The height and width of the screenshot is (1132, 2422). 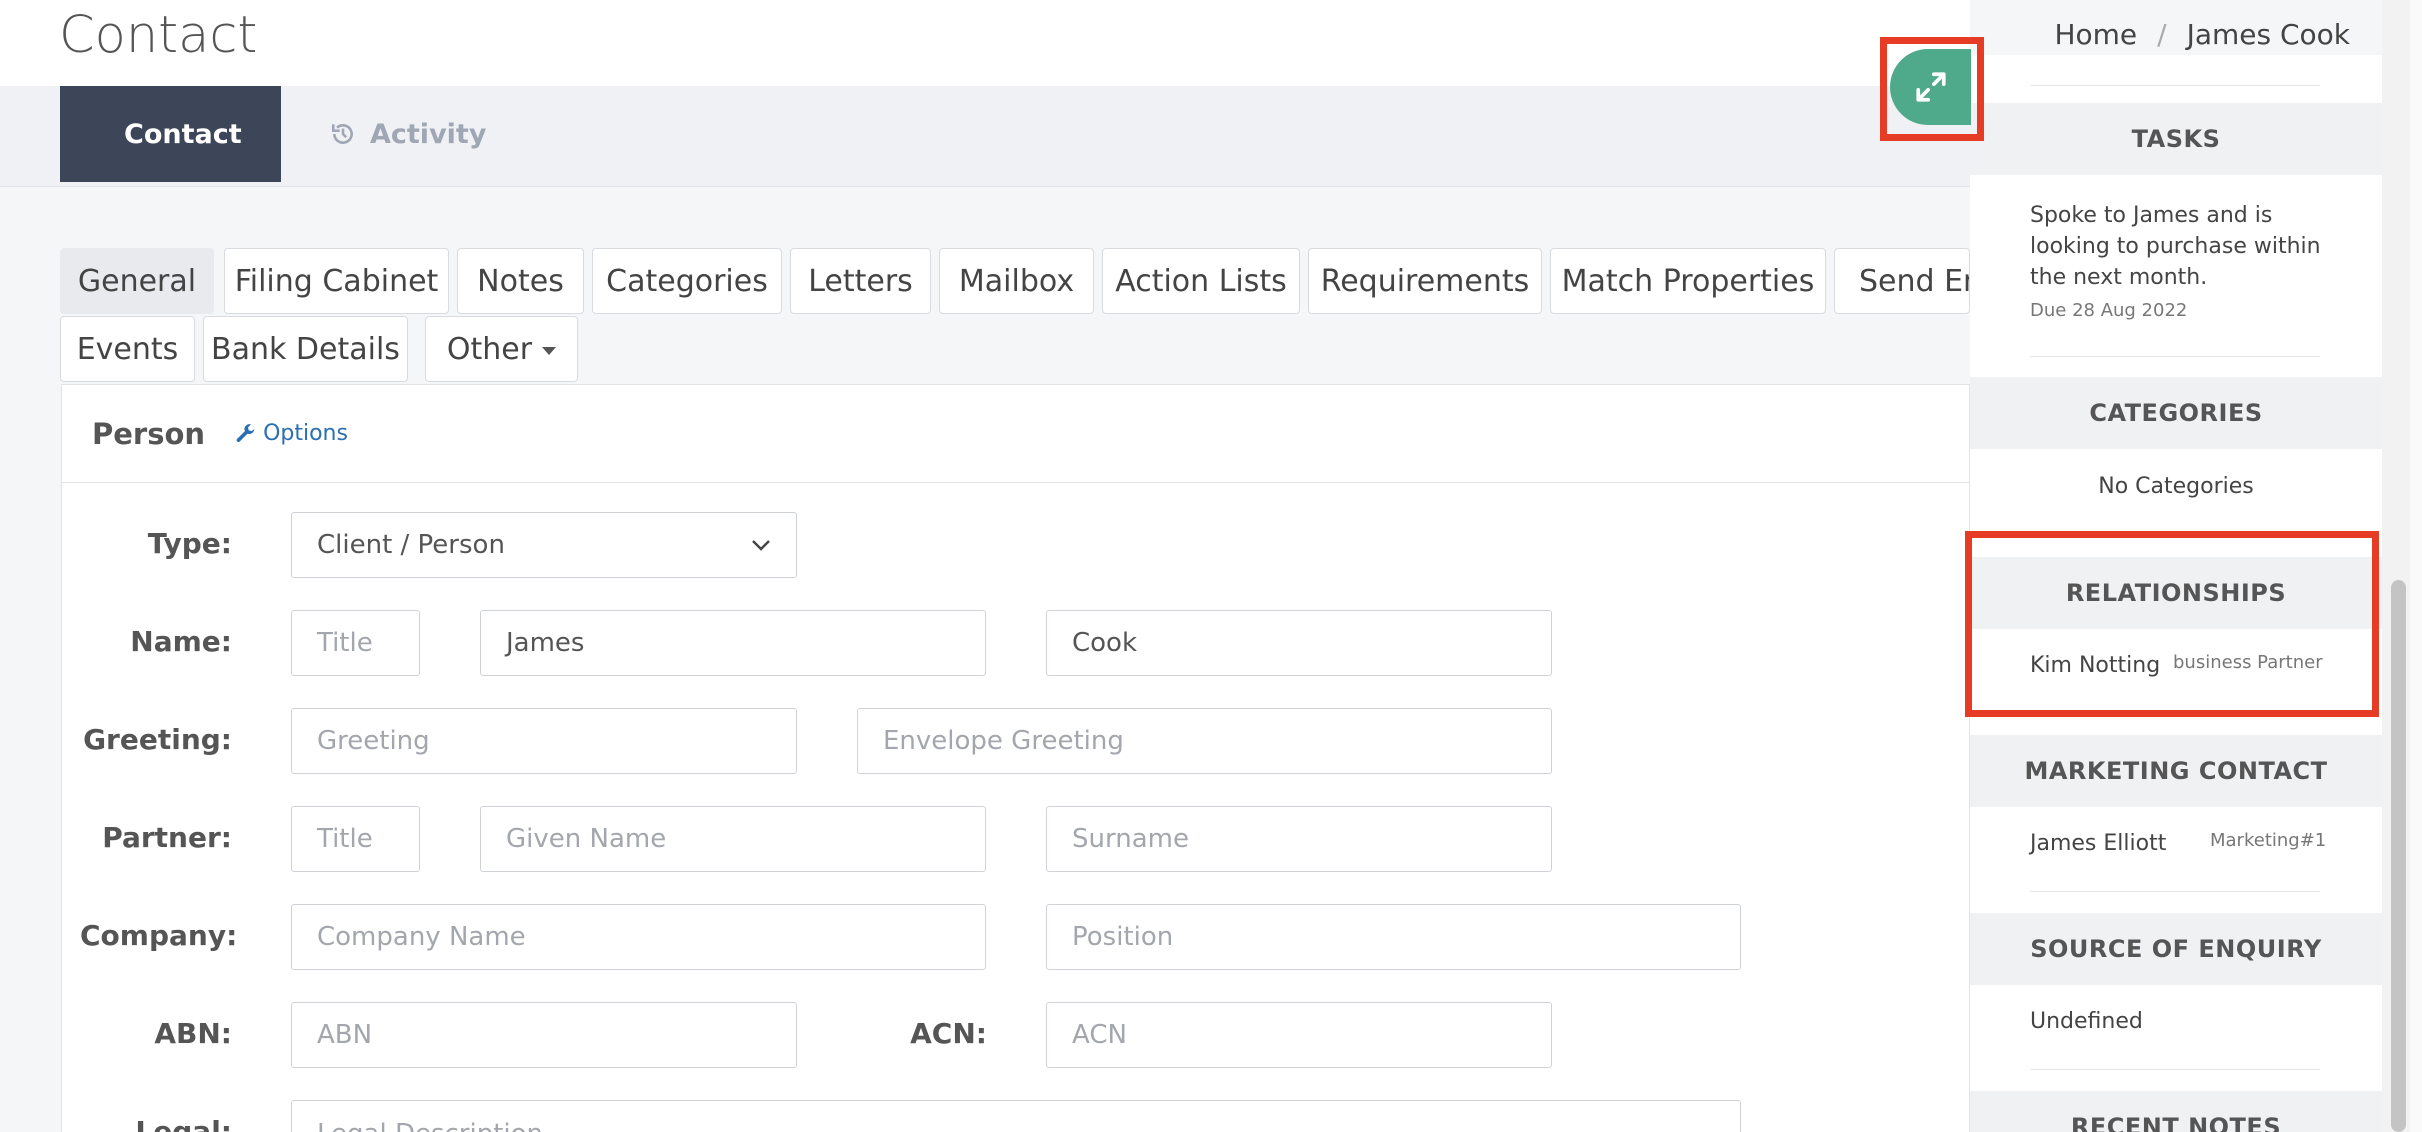 I want to click on type-select: Client / Person, so click(x=544, y=545).